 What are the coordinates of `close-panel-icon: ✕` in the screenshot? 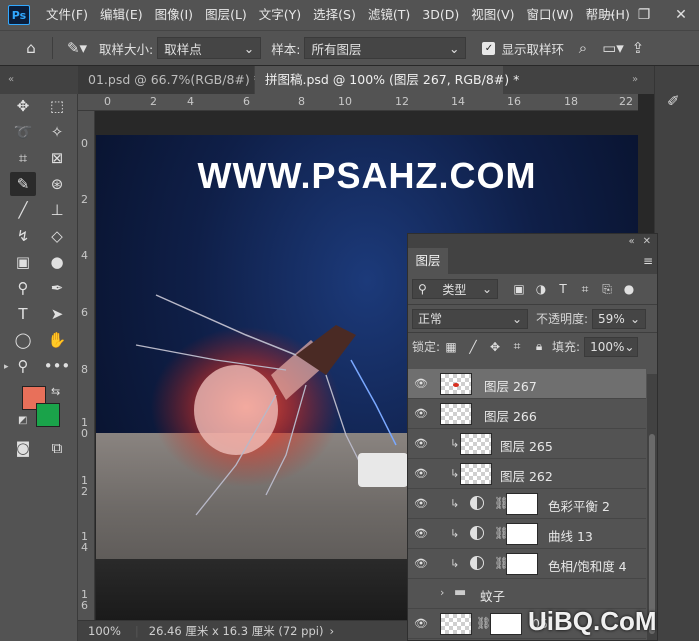 It's located at (647, 241).